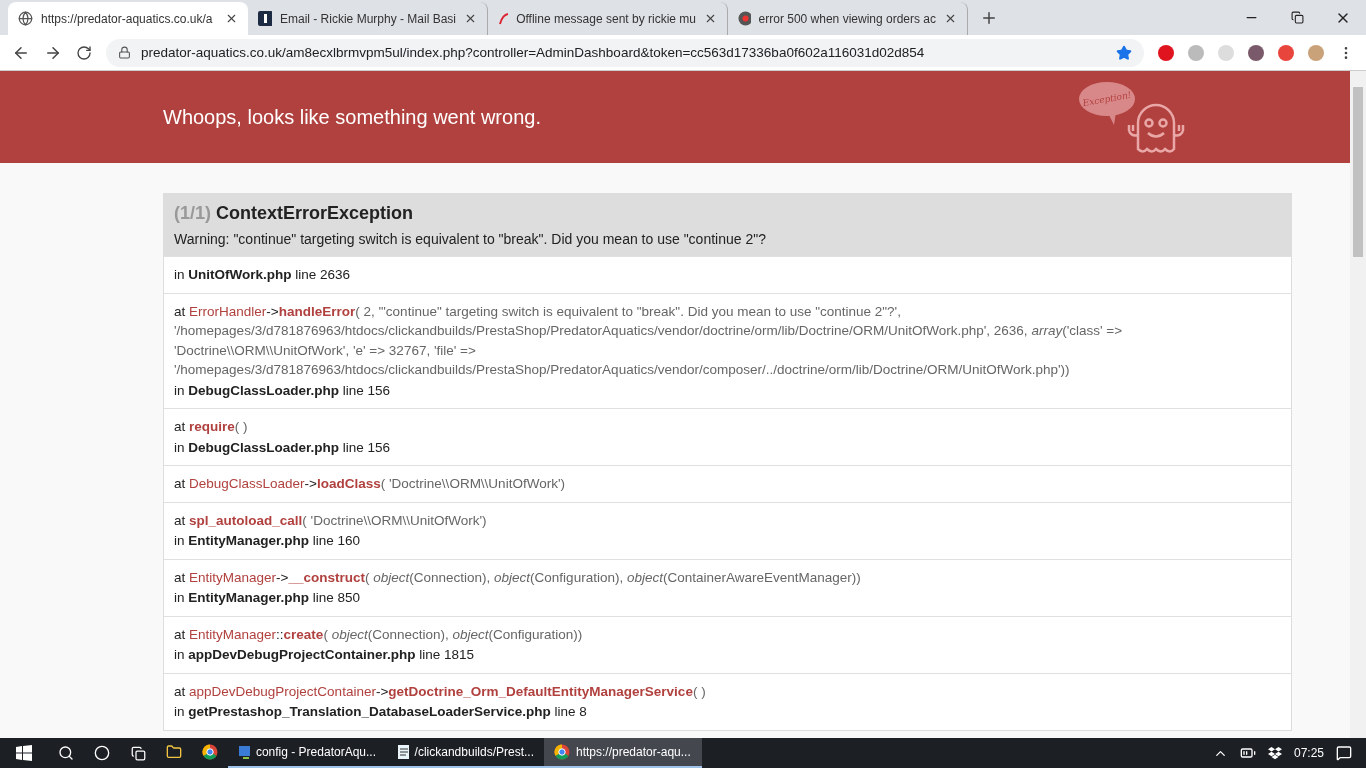 This screenshot has height=768, width=1366. I want to click on scrollbar, so click(1358, 404).